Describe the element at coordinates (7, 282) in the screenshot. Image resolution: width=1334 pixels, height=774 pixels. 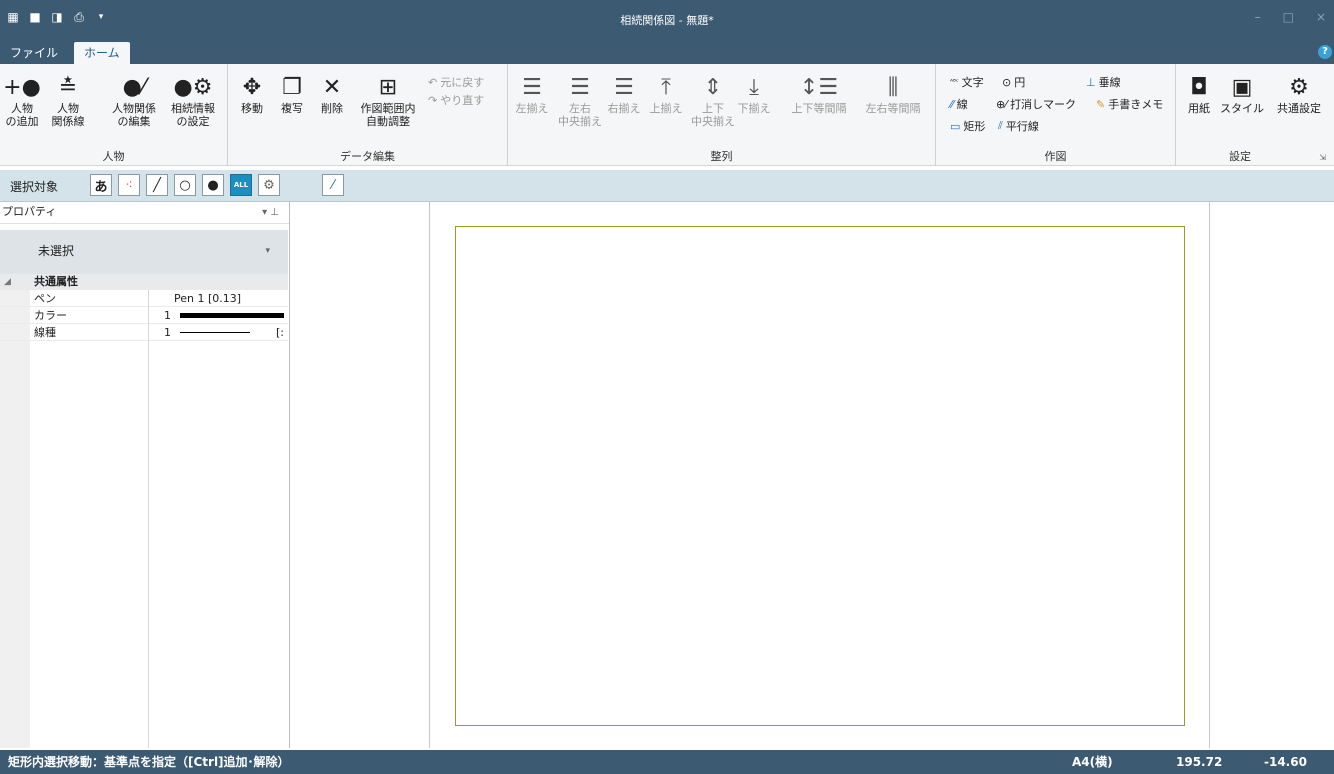
I see `collapse-icon: ◢` at that location.